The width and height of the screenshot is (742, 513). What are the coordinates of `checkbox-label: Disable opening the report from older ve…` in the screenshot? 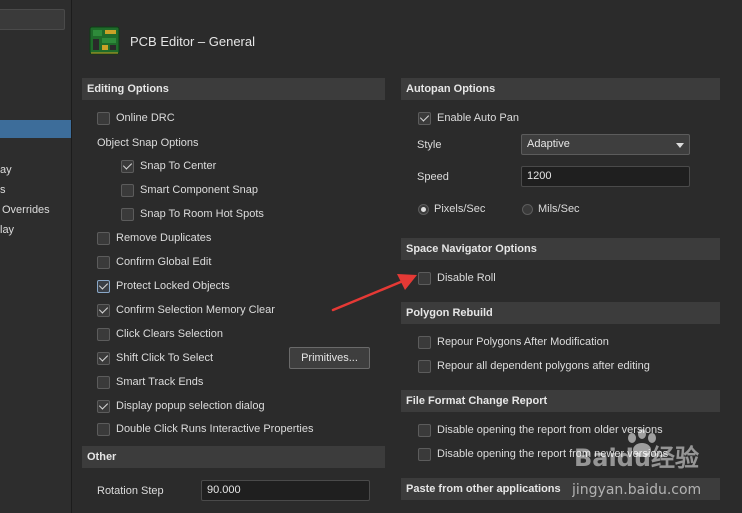 It's located at (550, 430).